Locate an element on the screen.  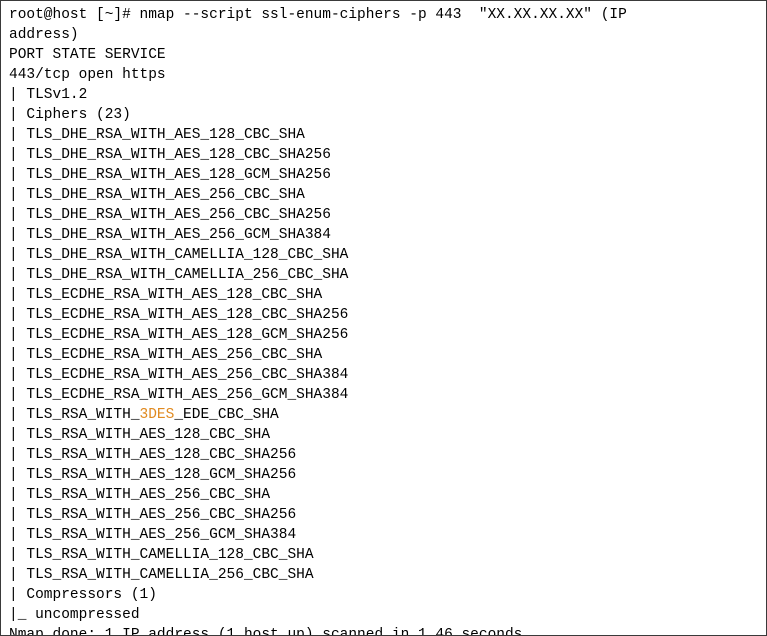
terminal-line: | TLS_RSA_WITH_AES_256_CBC_SHA256 is located at coordinates (153, 515).